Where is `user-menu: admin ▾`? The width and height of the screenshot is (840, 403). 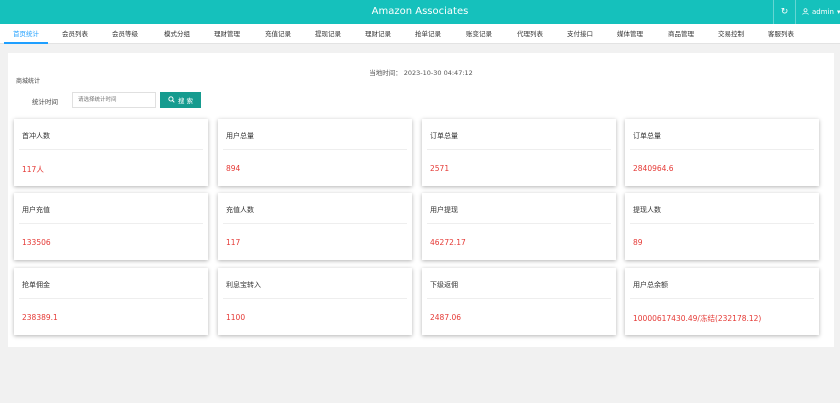
user-menu: admin ▾ is located at coordinates (817, 12).